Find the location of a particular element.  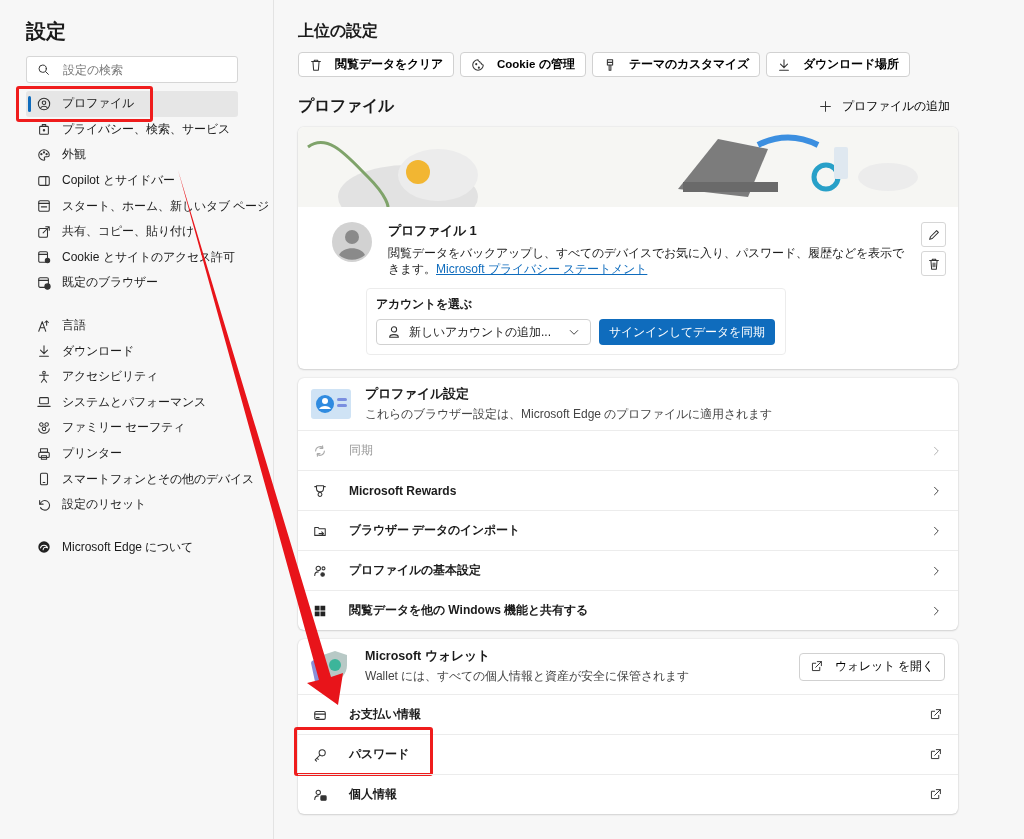

add-profile-button: プロファイルの追加 is located at coordinates (888, 106).